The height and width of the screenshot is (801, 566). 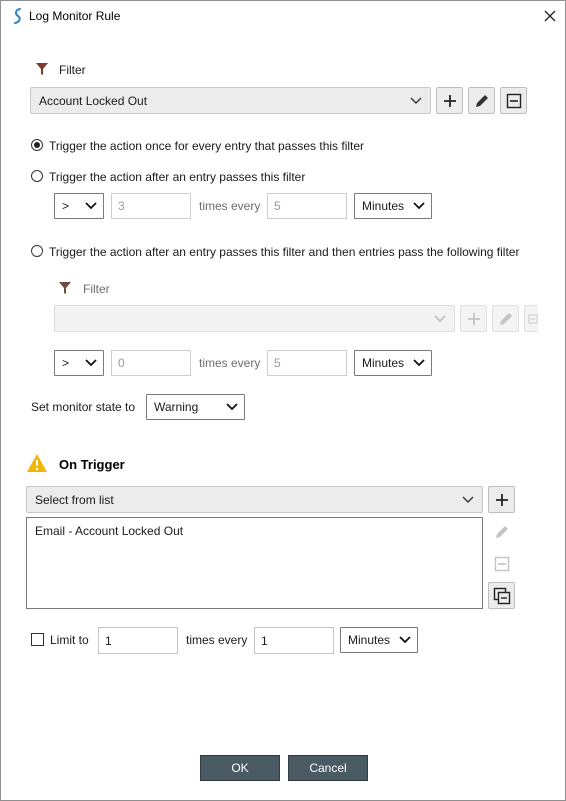 I want to click on add-action-button, so click(x=501, y=499).